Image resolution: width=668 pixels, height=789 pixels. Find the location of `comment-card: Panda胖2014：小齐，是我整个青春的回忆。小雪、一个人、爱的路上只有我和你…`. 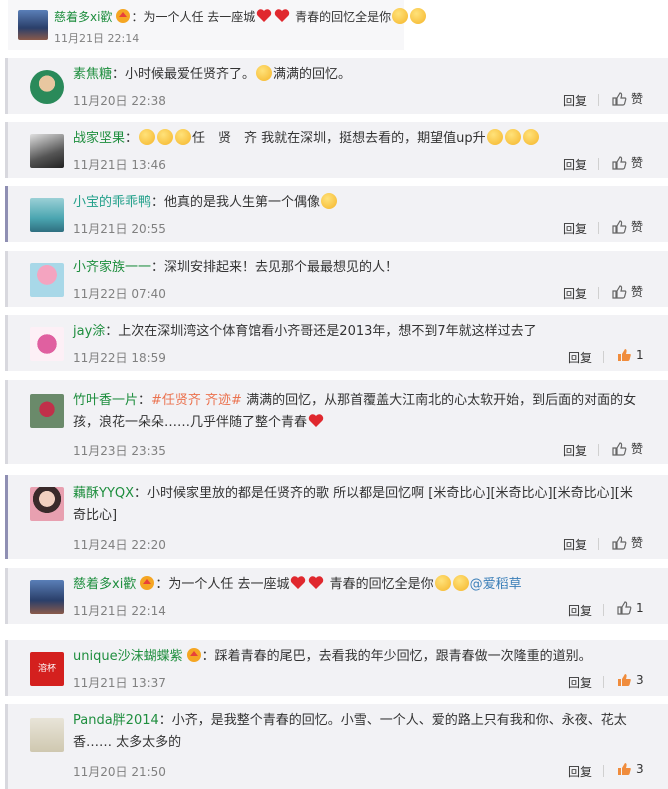

comment-card: Panda胖2014：小齐，是我整个青春的回忆。小雪、一个人、爱的路上只有我和你… is located at coordinates (336, 746).